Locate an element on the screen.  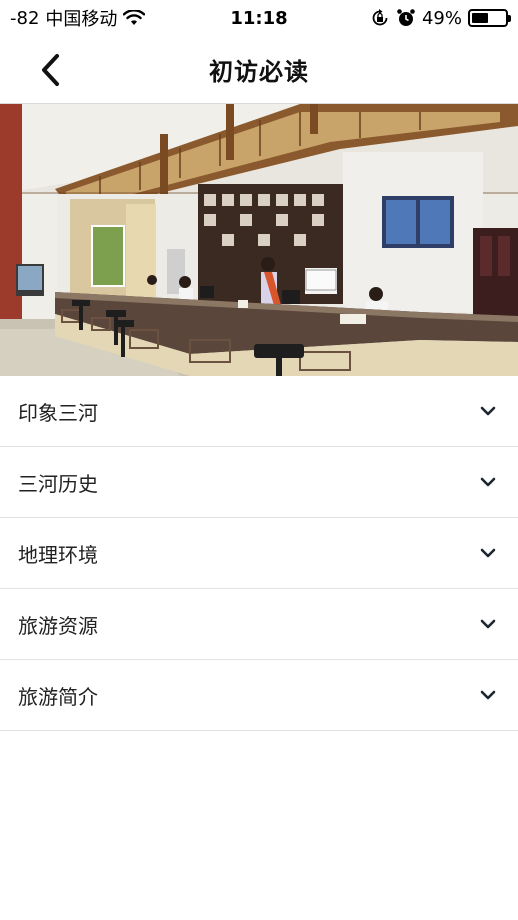
status-time: 11:18 is located at coordinates (259, 18).